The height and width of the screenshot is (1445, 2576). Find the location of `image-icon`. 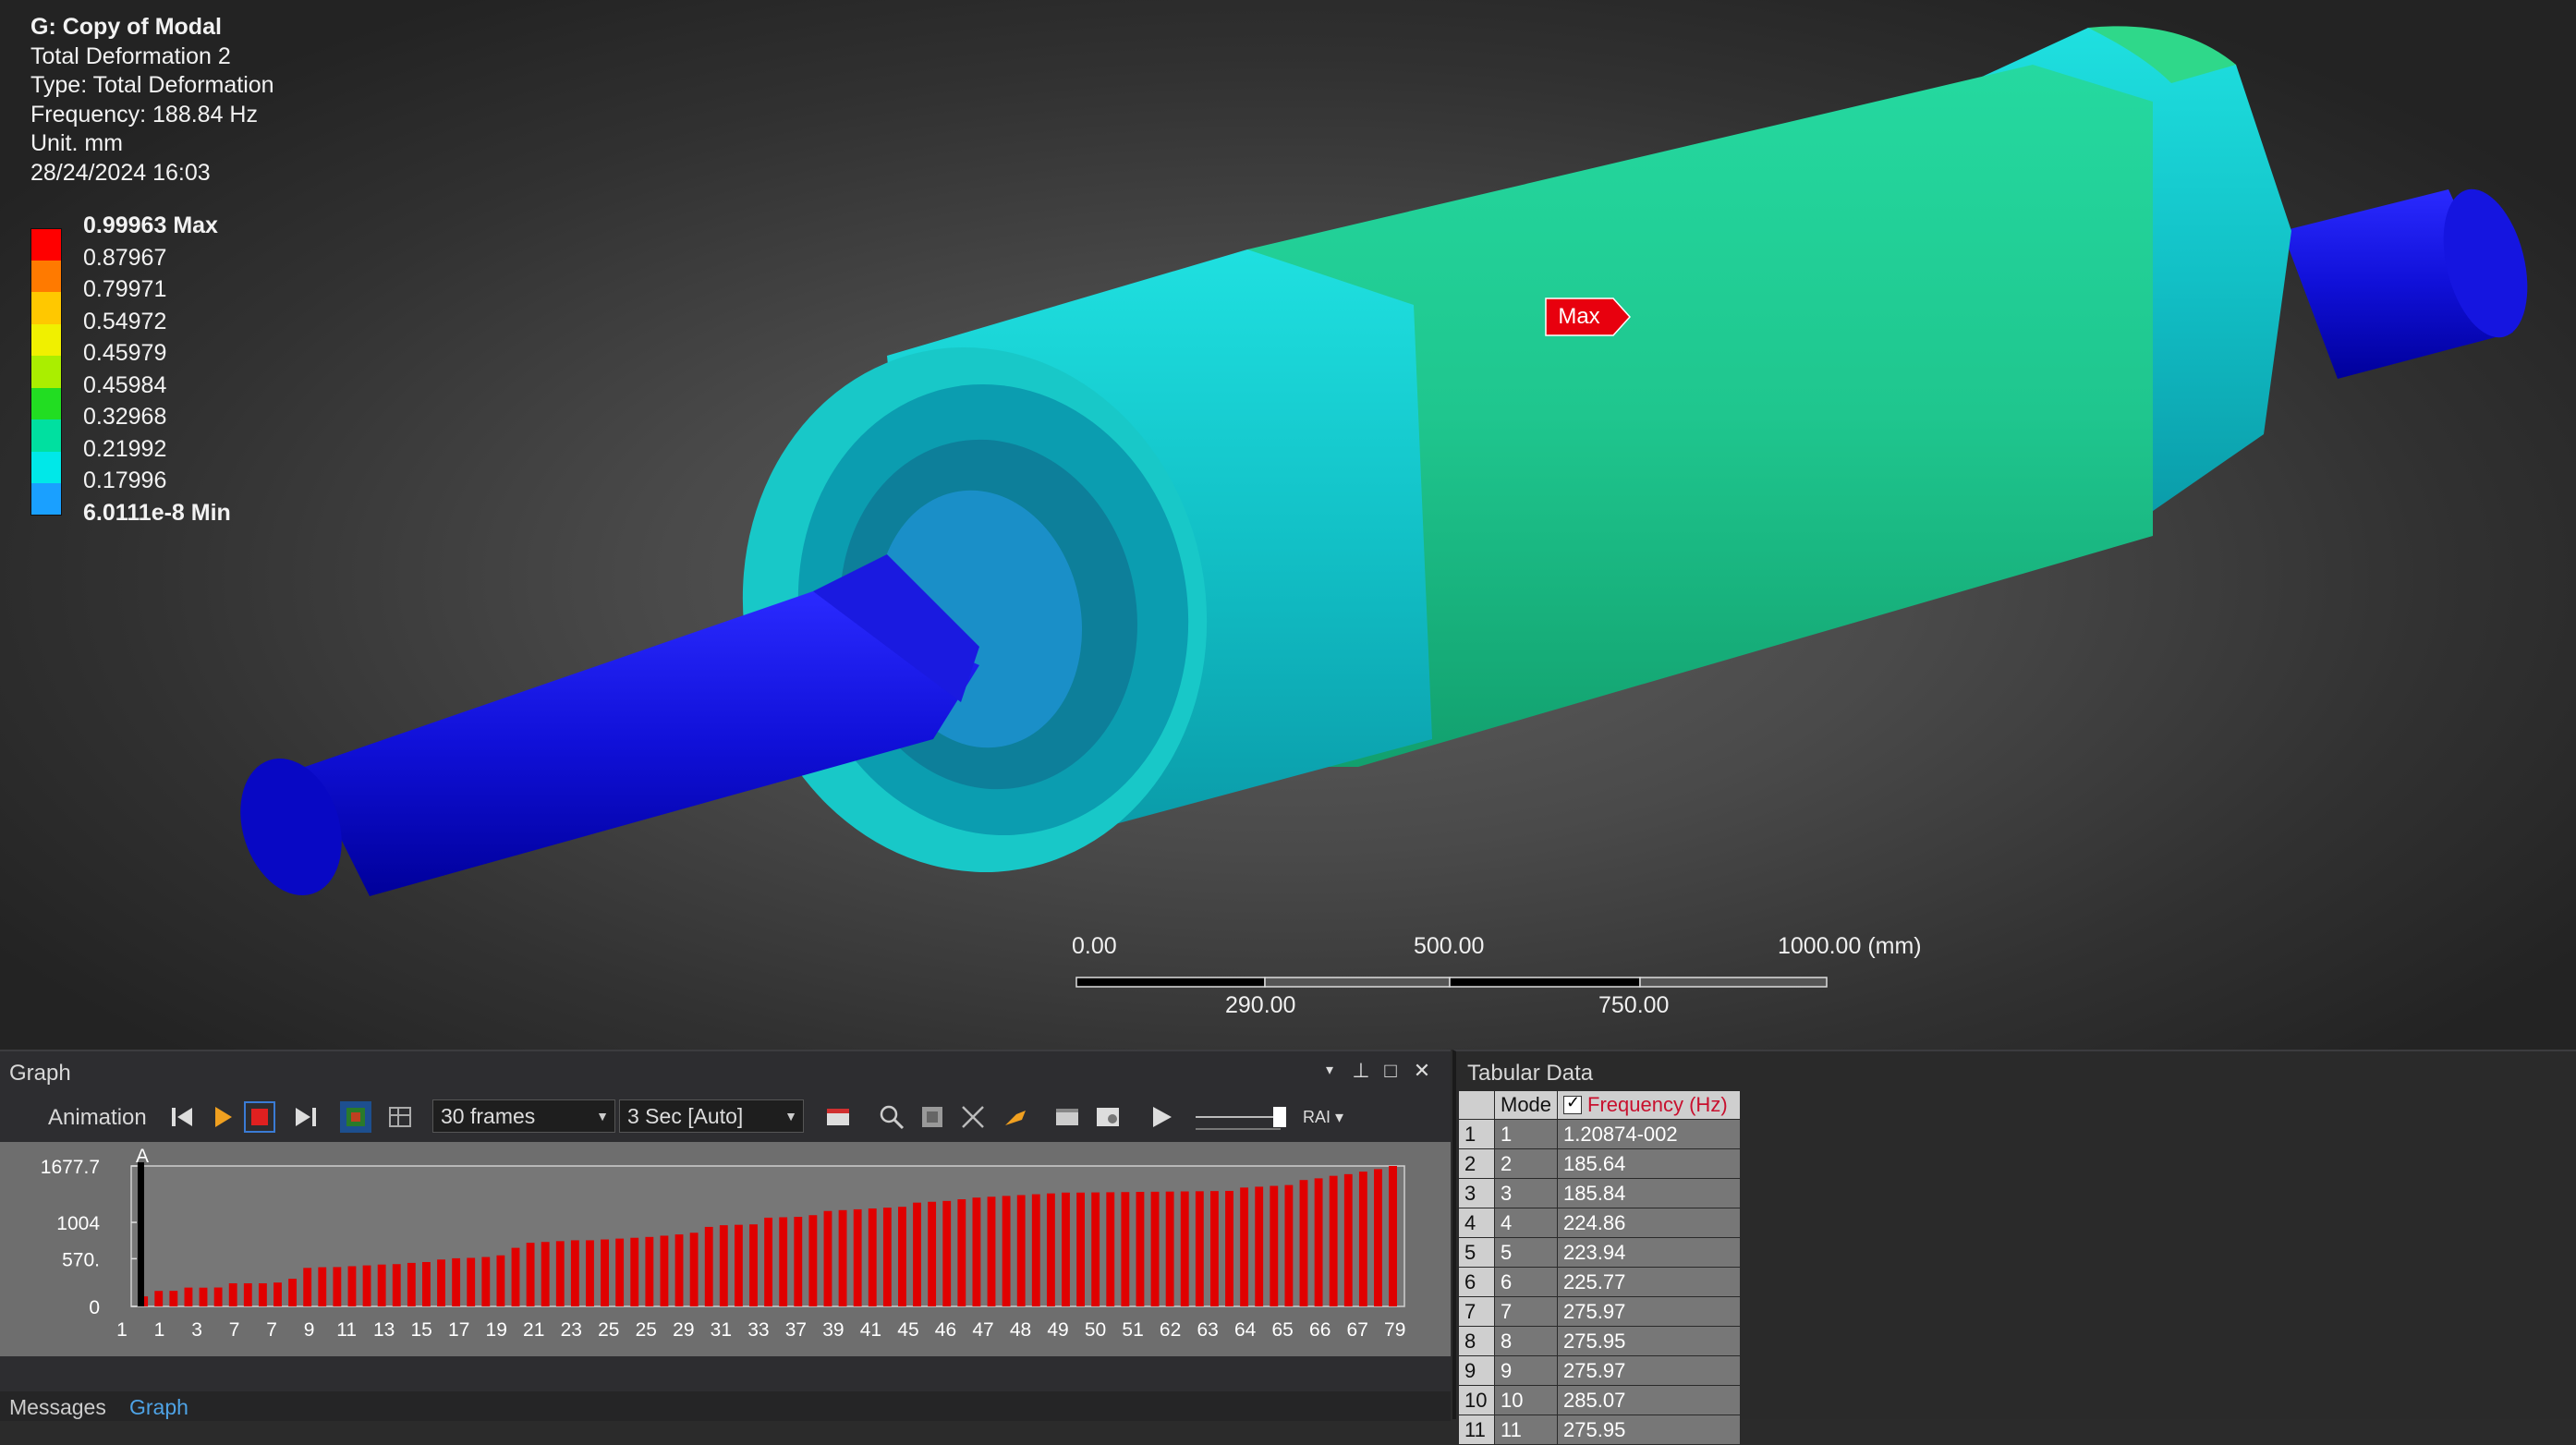

image-icon is located at coordinates (1108, 1117).